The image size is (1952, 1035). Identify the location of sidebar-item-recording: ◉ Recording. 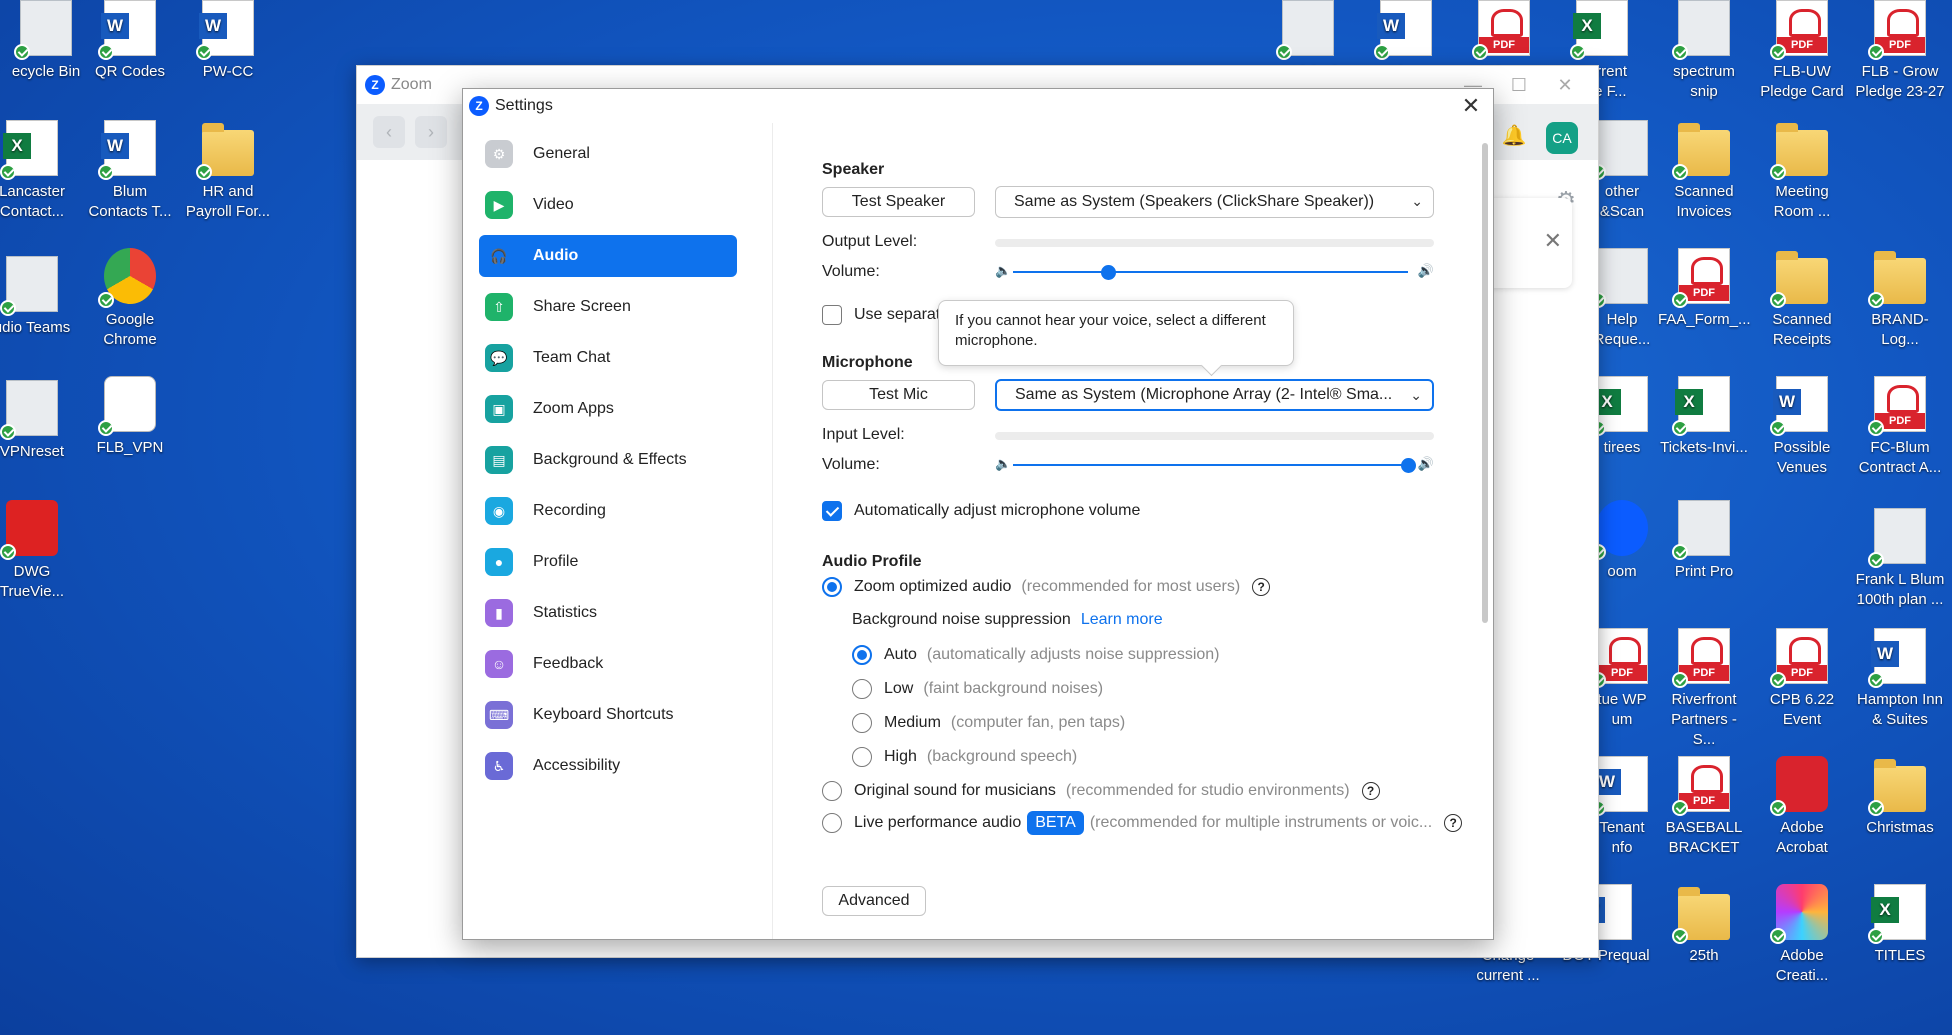
(608, 511).